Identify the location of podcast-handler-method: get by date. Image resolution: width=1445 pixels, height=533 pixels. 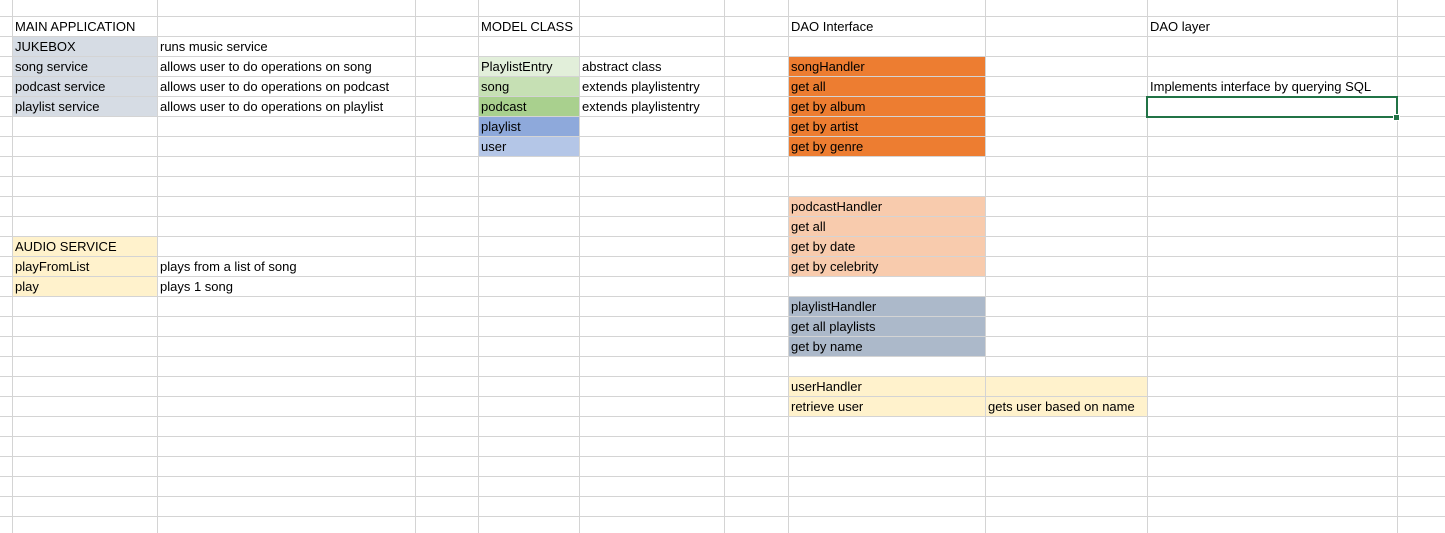
(821, 247).